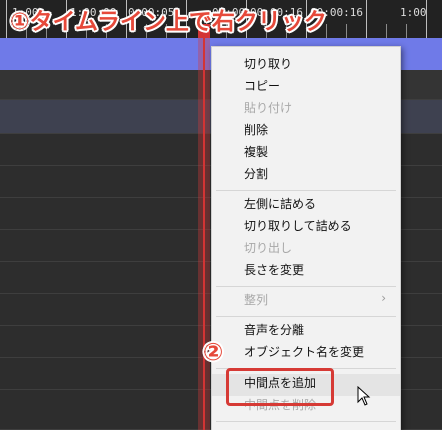 The image size is (442, 430). I want to click on annotation-highlight-box, so click(280, 387).